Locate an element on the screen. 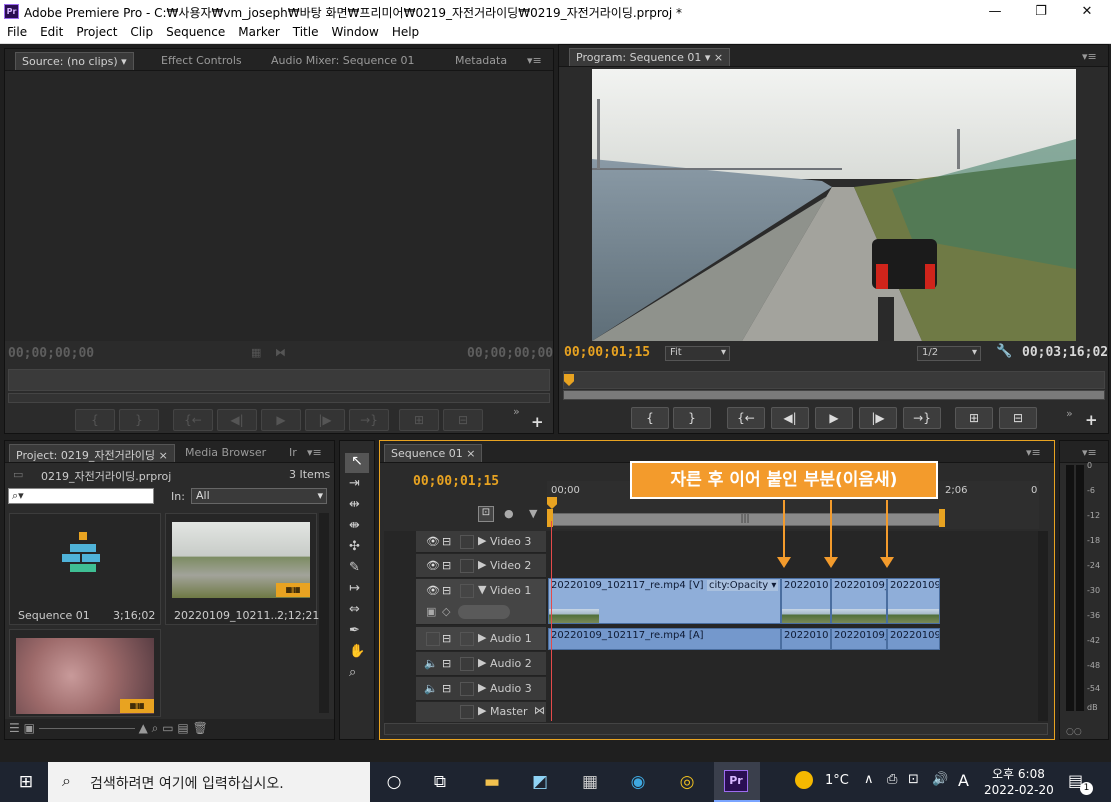 The image size is (1111, 802). play-button: ▶ is located at coordinates (834, 418).